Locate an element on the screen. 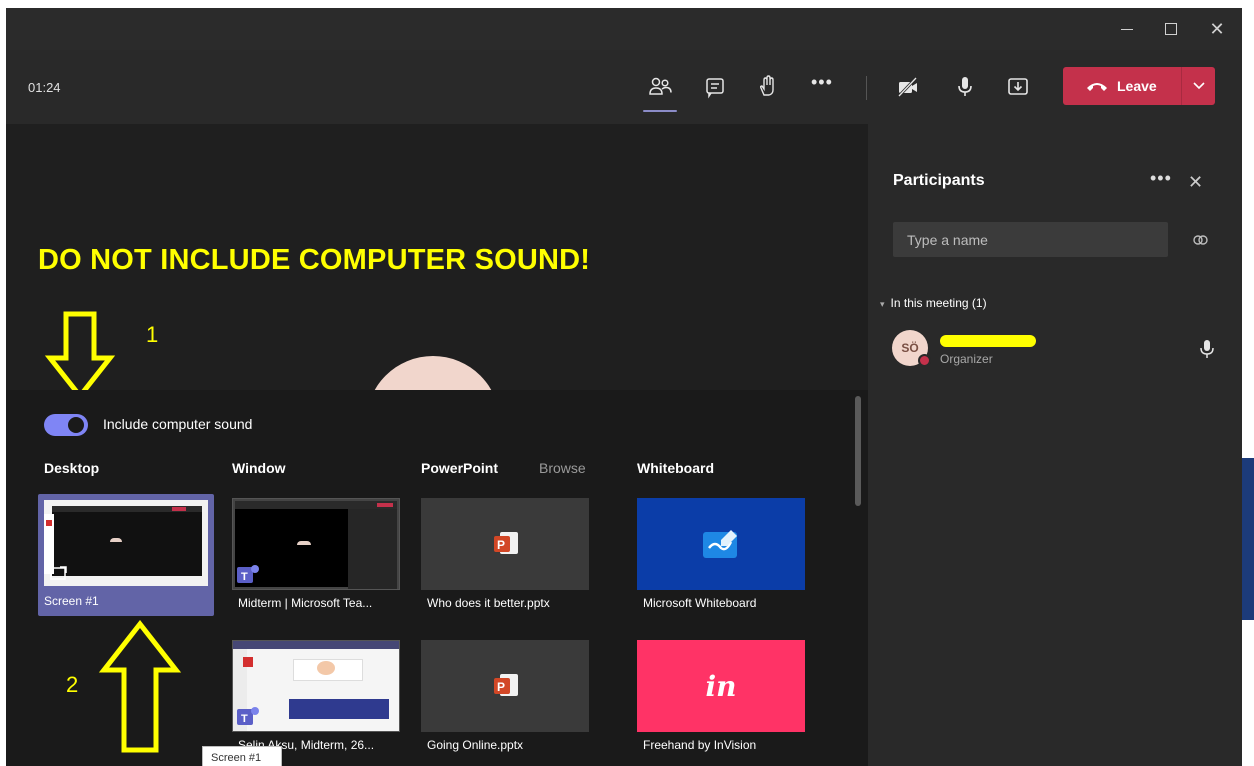  invision-thumbnail: in is located at coordinates (721, 686).